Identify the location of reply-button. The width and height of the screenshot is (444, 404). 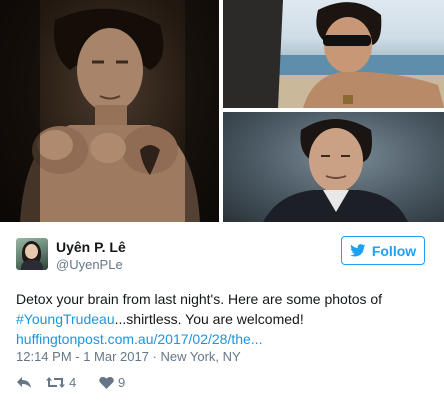
(31, 382).